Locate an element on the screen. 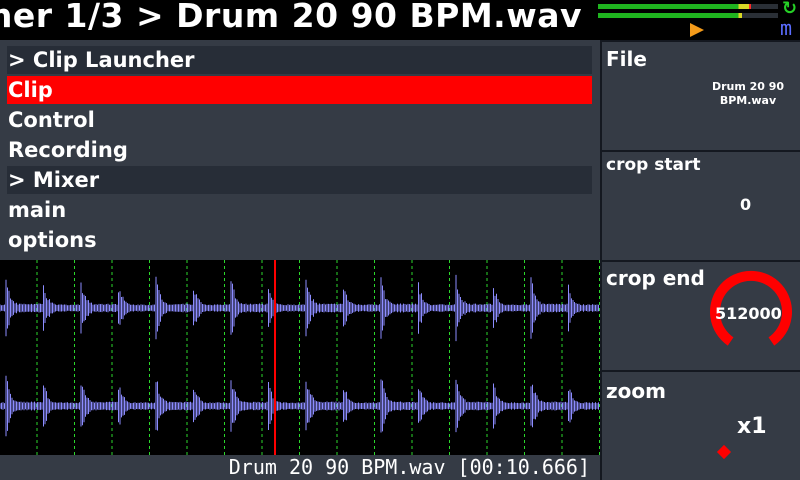  crop-end-title: crop end is located at coordinates (655, 278).